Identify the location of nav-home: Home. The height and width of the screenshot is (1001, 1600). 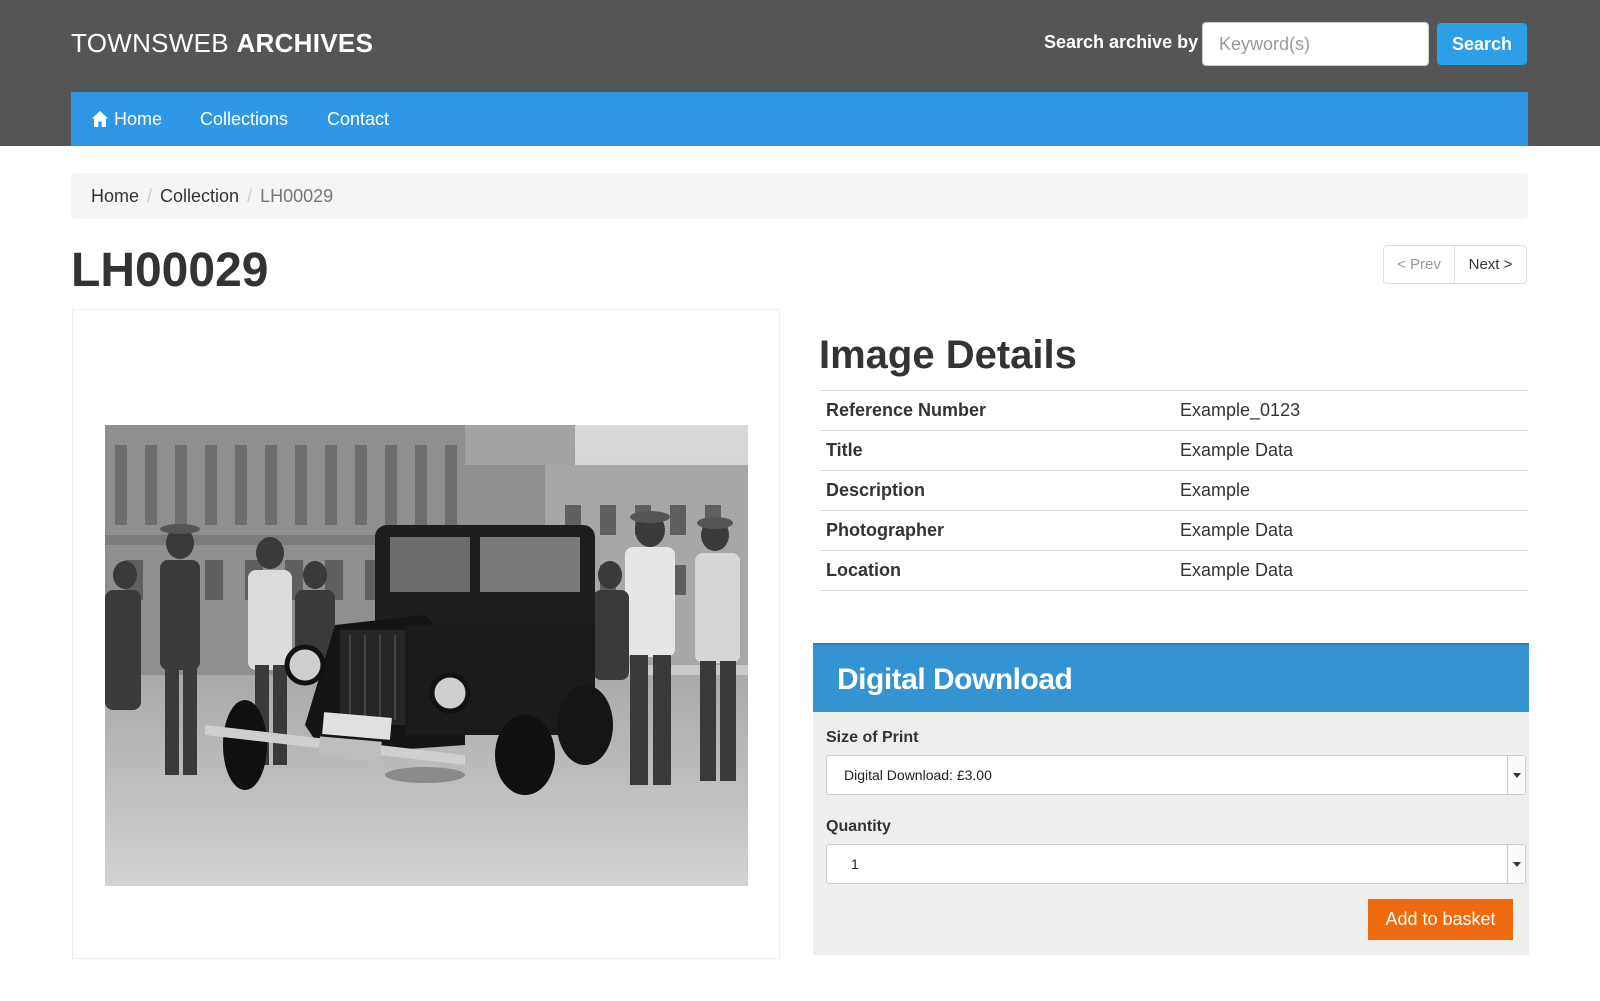
(126, 119).